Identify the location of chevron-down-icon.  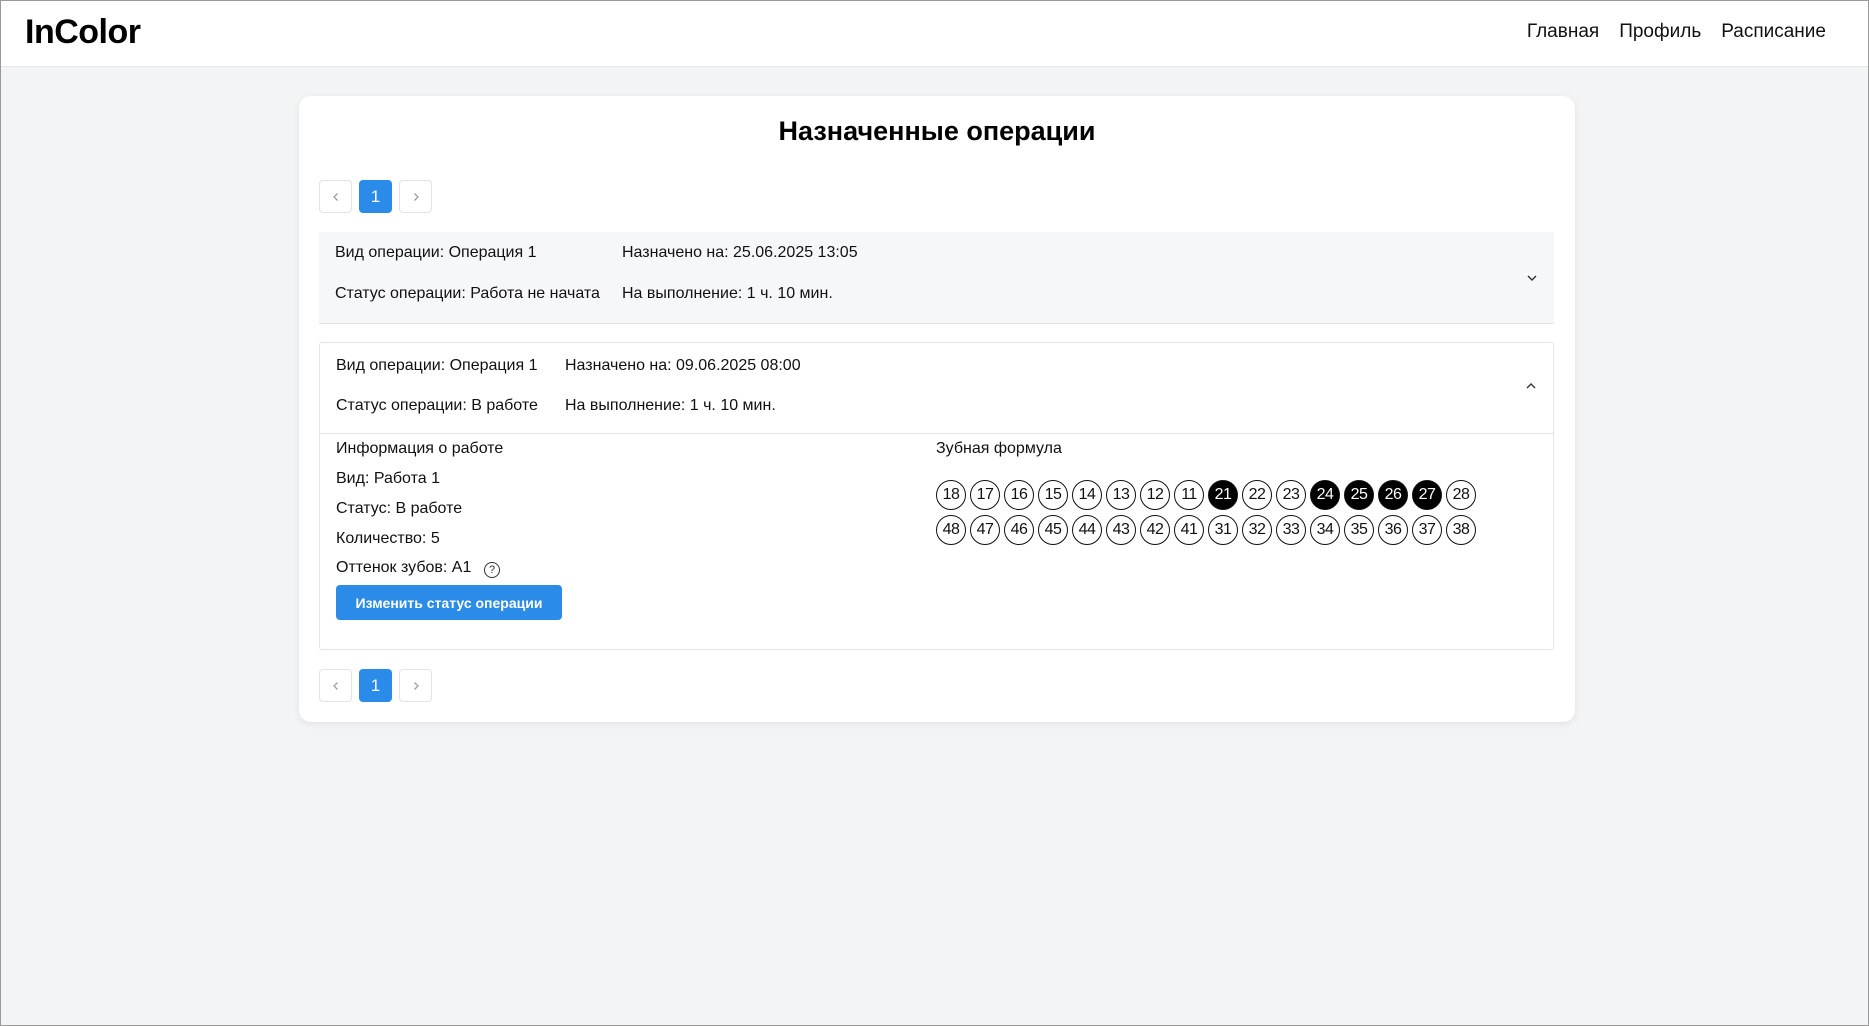
(1532, 278).